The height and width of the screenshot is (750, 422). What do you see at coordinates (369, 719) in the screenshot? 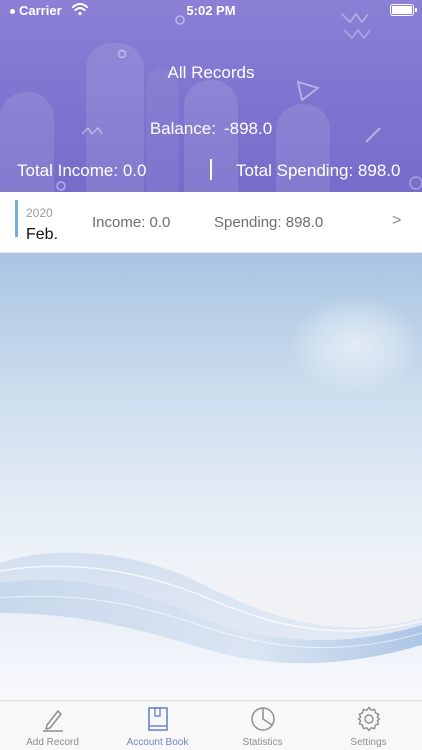
I see `gear-icon` at bounding box center [369, 719].